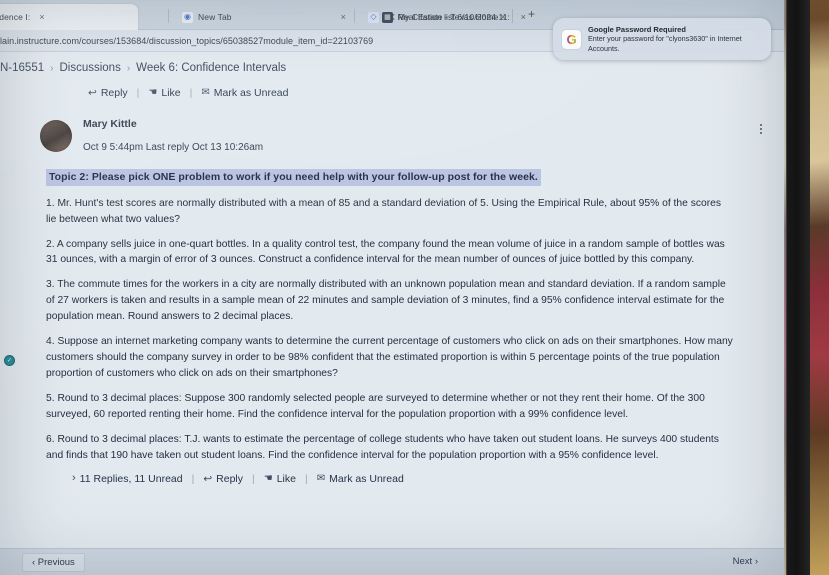  What do you see at coordinates (22, 68) in the screenshot?
I see `breadcrumb-item-course: N-16551` at bounding box center [22, 68].